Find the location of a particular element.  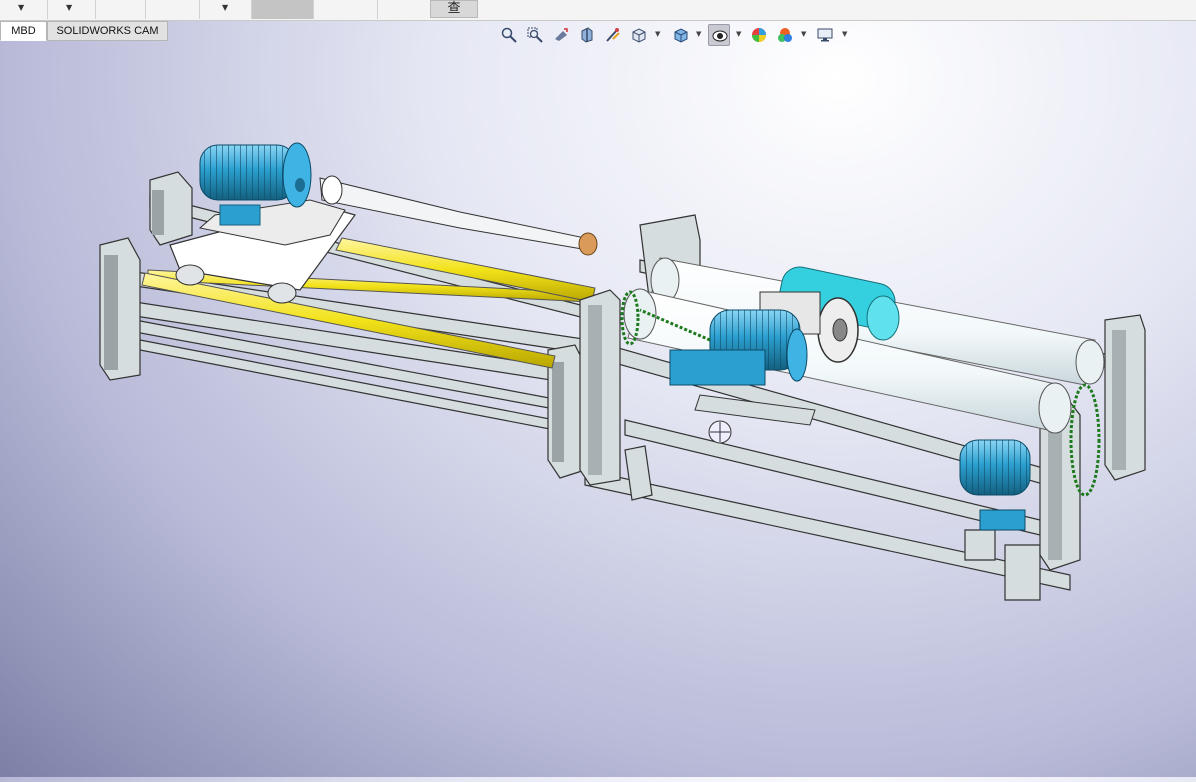

dynamic-annotation-views-icon is located at coordinates (613, 35).